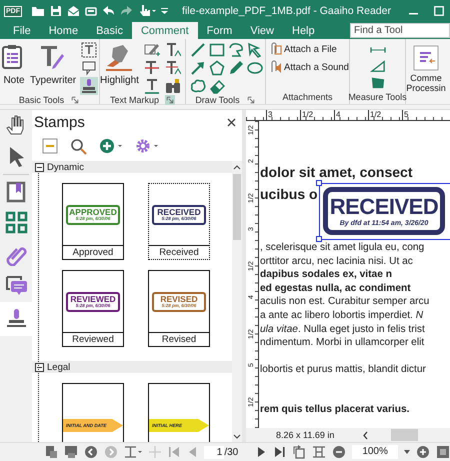 The width and height of the screenshot is (450, 461). Describe the element at coordinates (303, 30) in the screenshot. I see `menu-tab: Help` at that location.